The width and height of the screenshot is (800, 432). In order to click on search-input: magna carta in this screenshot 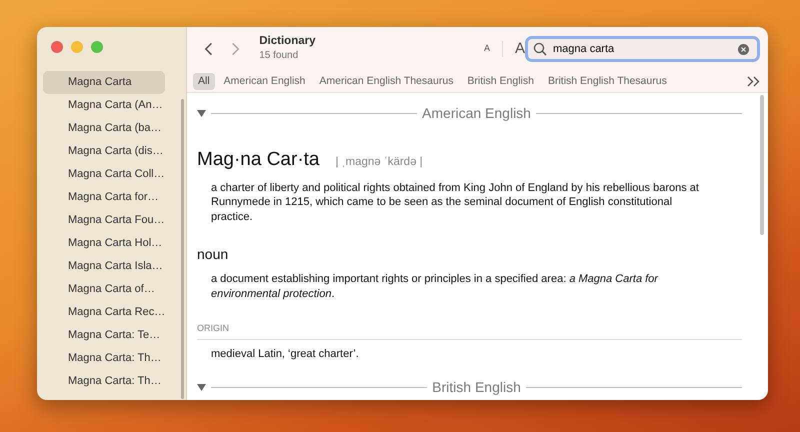, I will do `click(645, 49)`.